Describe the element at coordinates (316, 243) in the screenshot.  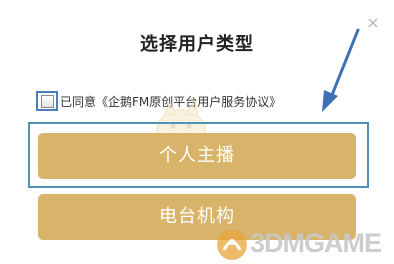
I see `watermark-text: 3DMGAME` at that location.